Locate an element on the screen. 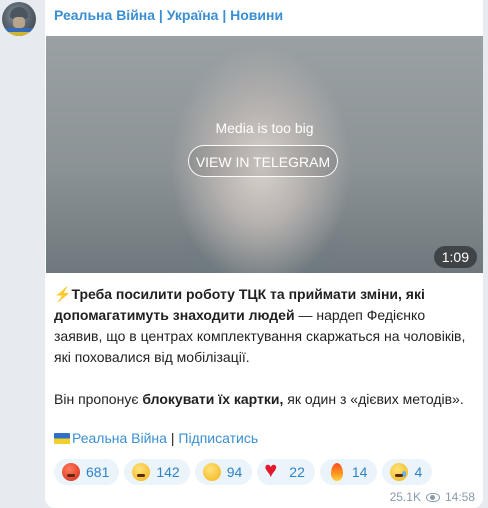  channel-link: Реальна Війна is located at coordinates (119, 438).